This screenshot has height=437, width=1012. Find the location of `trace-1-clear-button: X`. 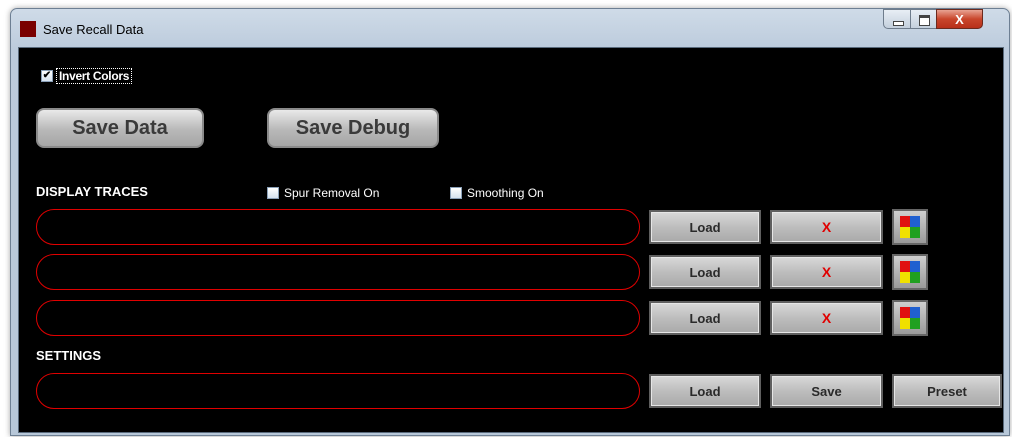

trace-1-clear-button: X is located at coordinates (826, 227).